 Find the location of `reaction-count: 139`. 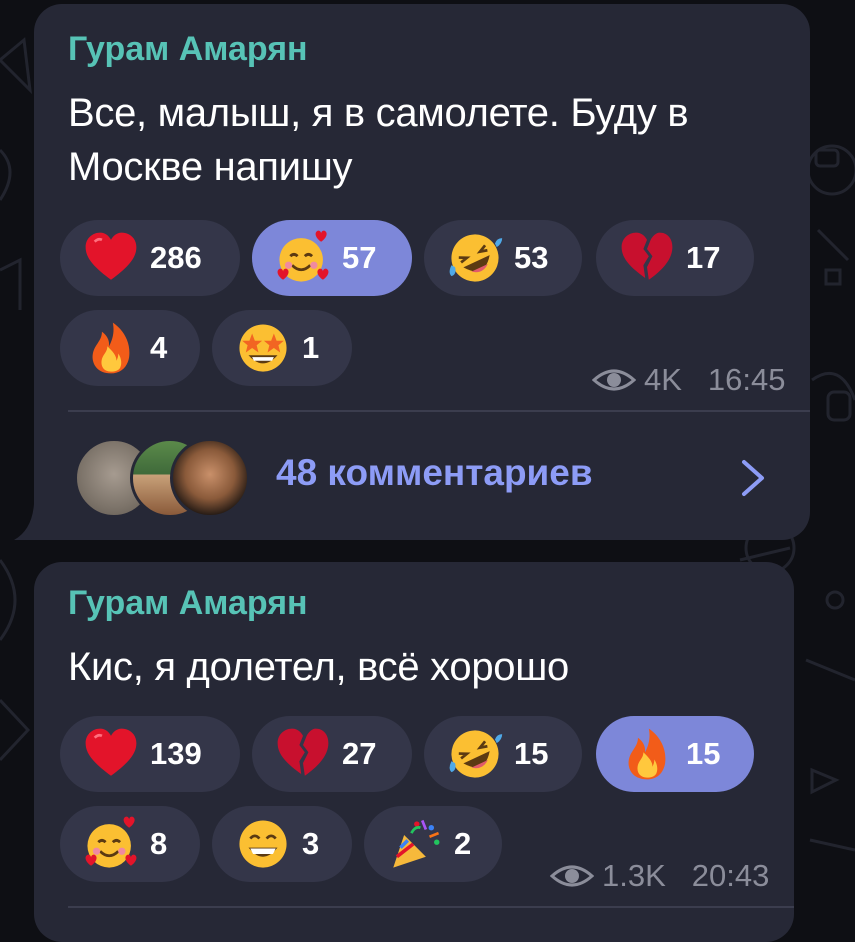

reaction-count: 139 is located at coordinates (176, 753).